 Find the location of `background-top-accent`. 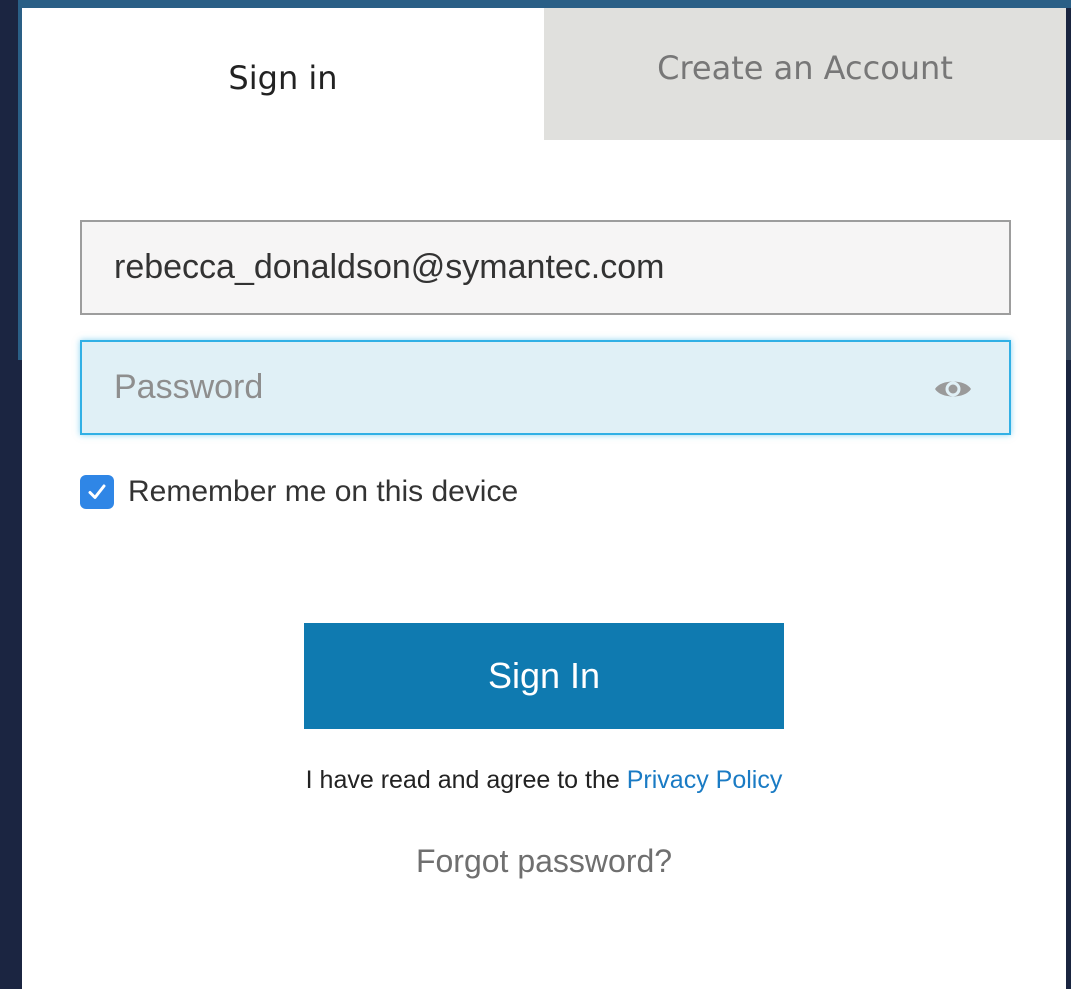

background-top-accent is located at coordinates (546, 4).